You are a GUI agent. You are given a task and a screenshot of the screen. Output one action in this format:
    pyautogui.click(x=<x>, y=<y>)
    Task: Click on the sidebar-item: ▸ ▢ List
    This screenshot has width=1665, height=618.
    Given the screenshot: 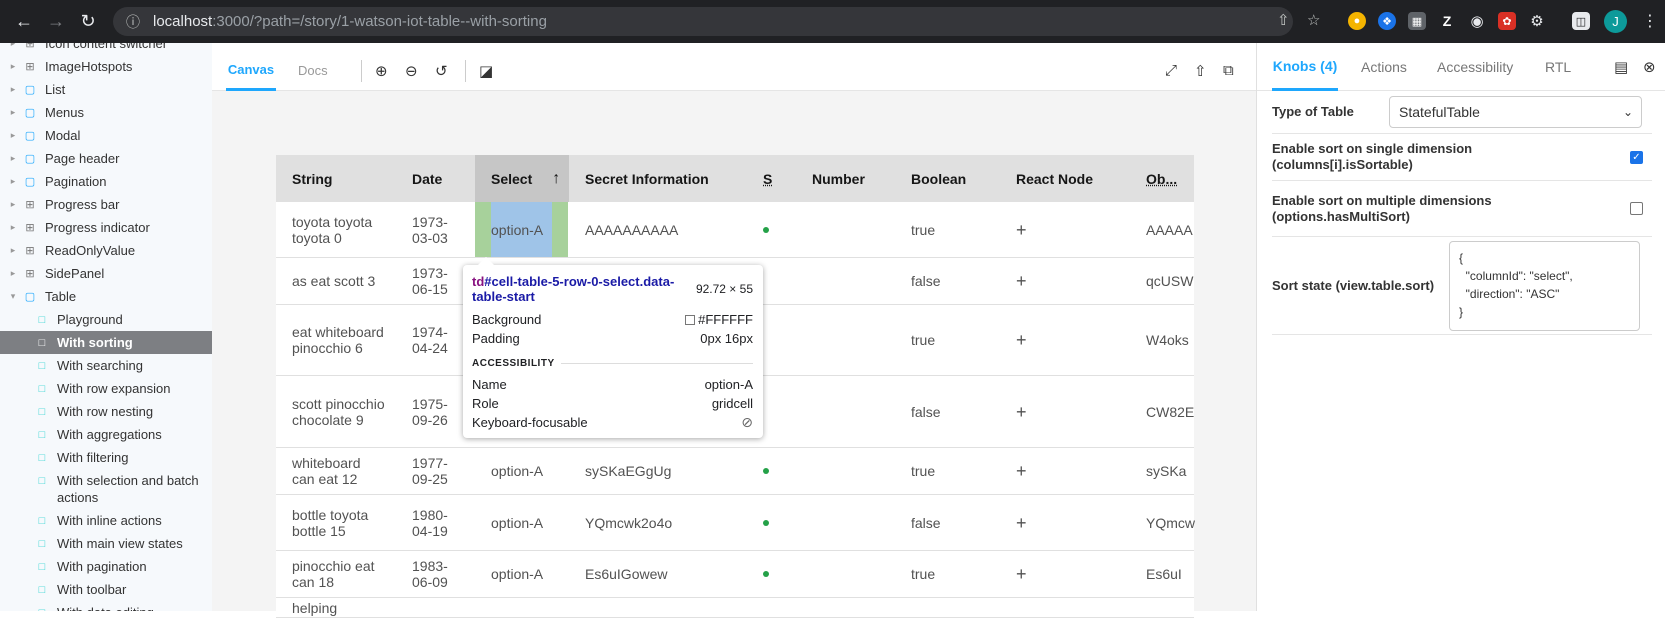 What is the action you would take?
    pyautogui.click(x=106, y=89)
    